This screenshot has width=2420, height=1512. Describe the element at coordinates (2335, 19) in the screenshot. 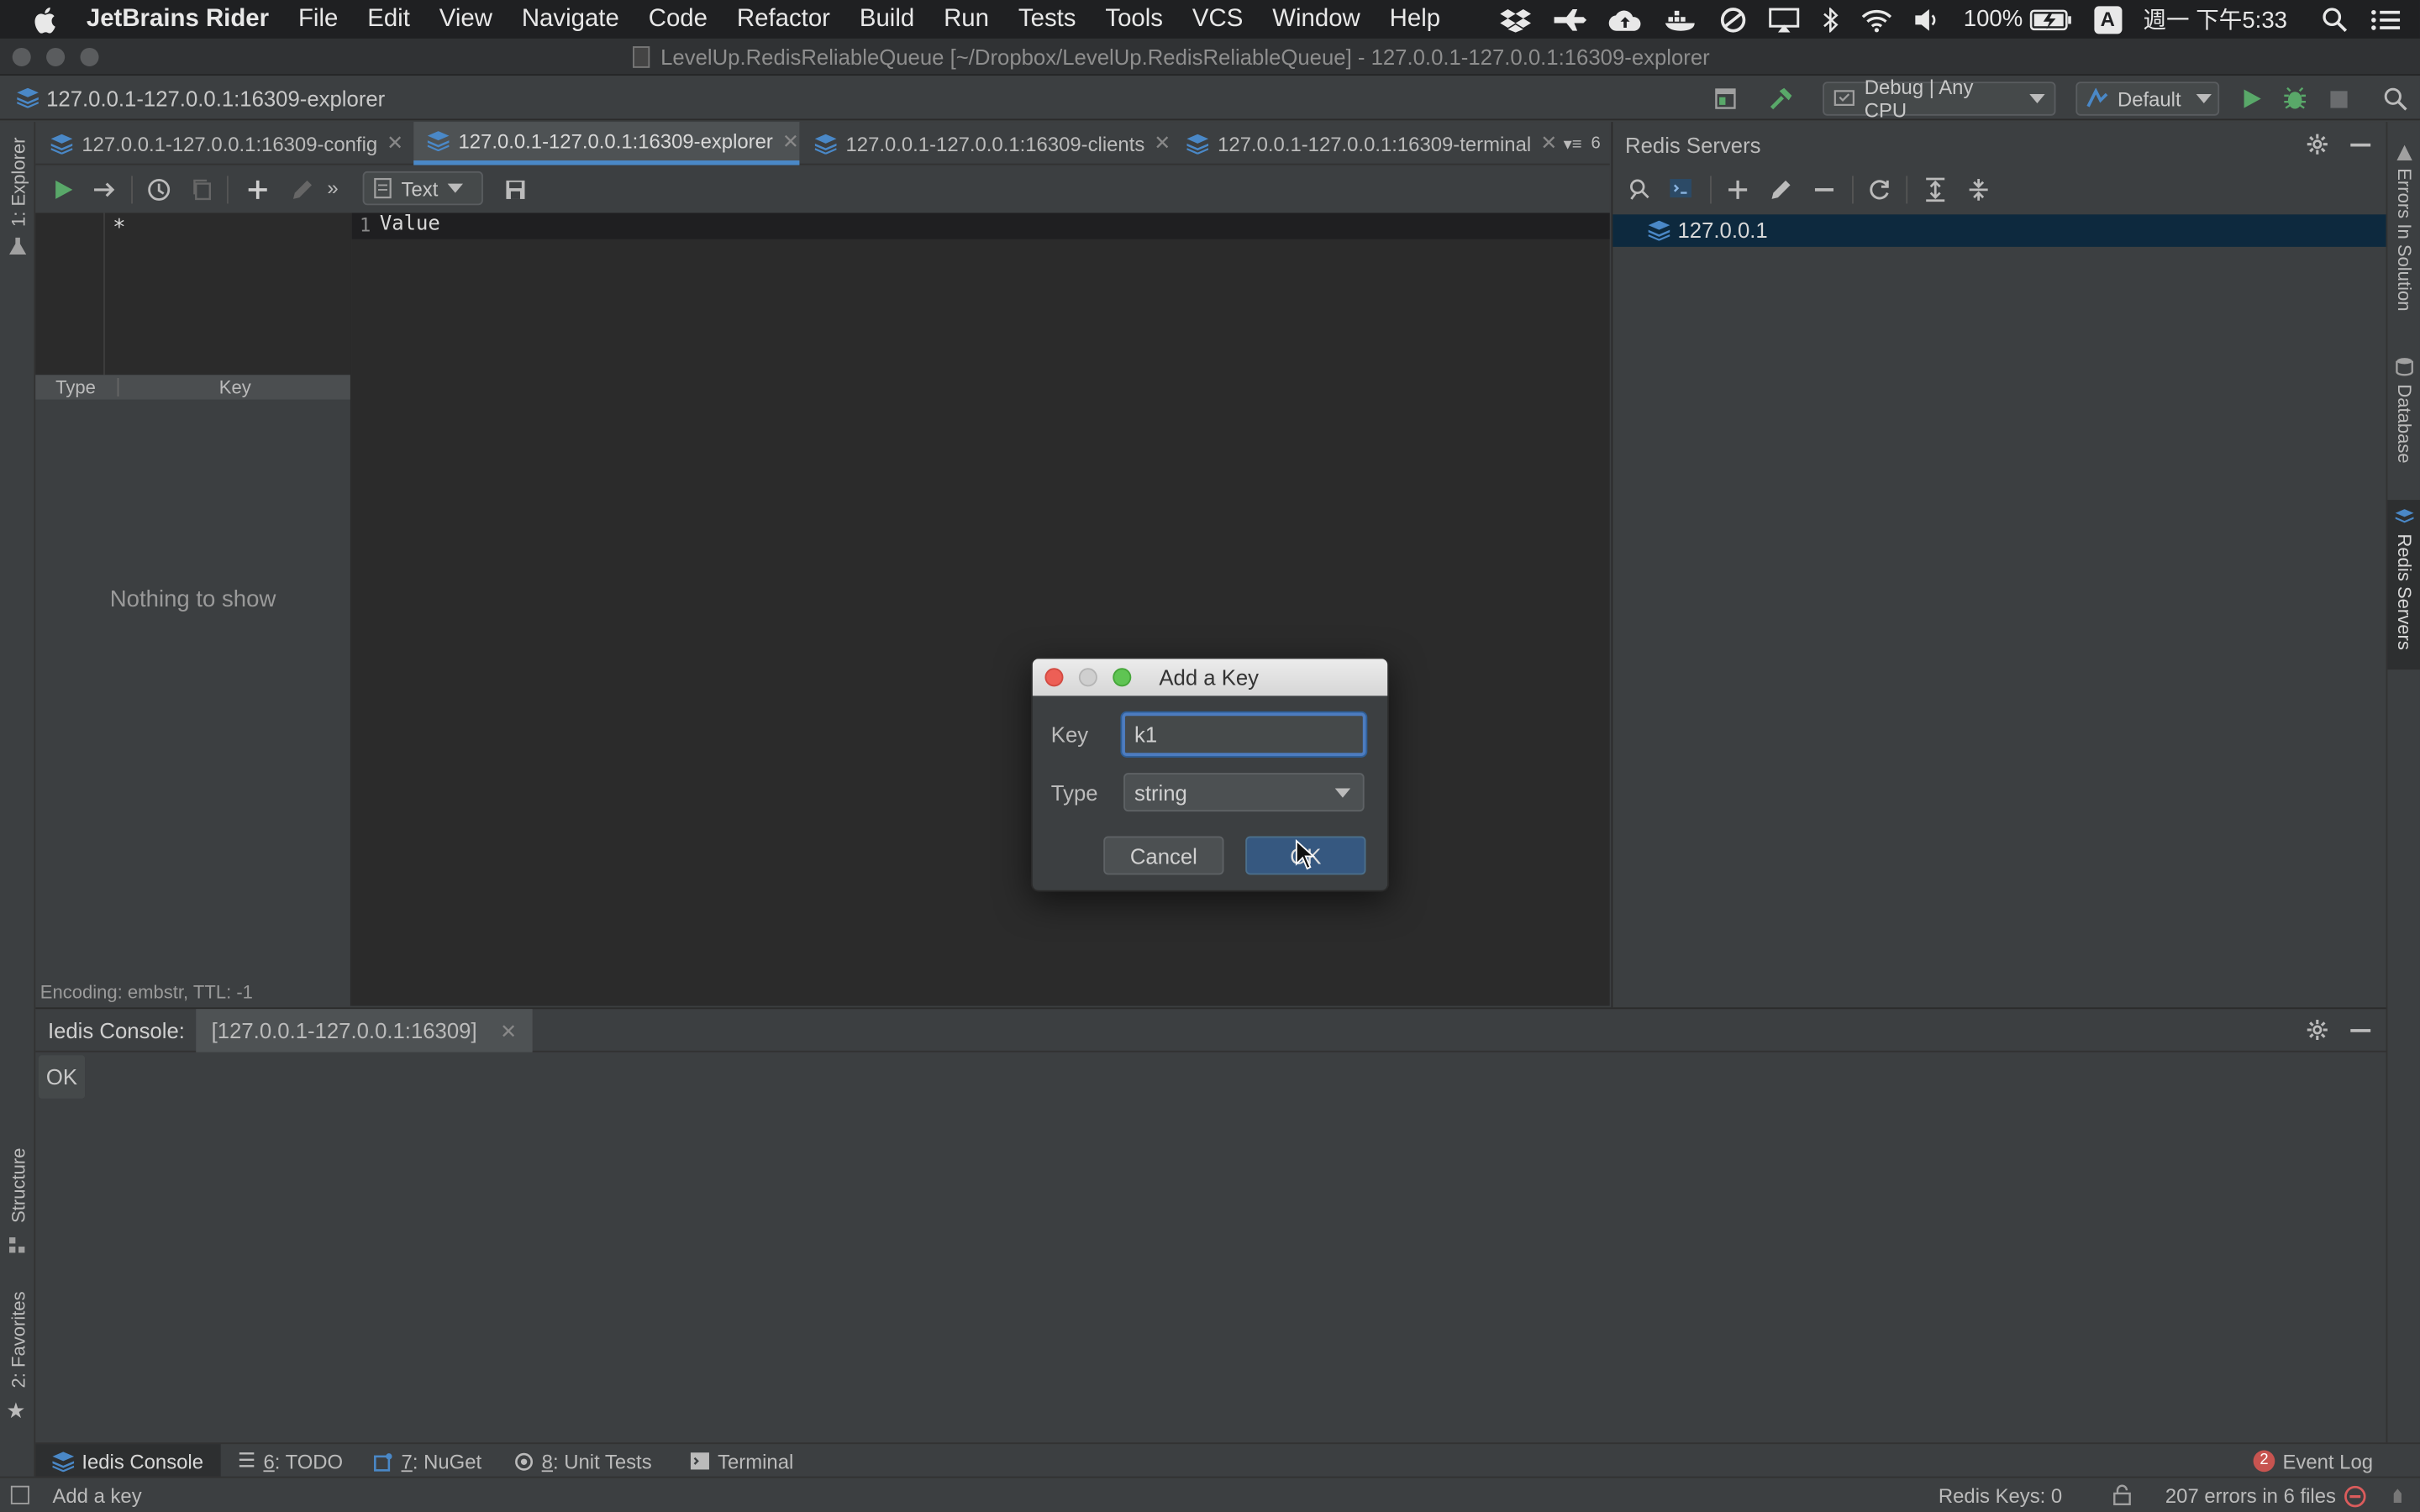

I see `spotlight-icon` at that location.